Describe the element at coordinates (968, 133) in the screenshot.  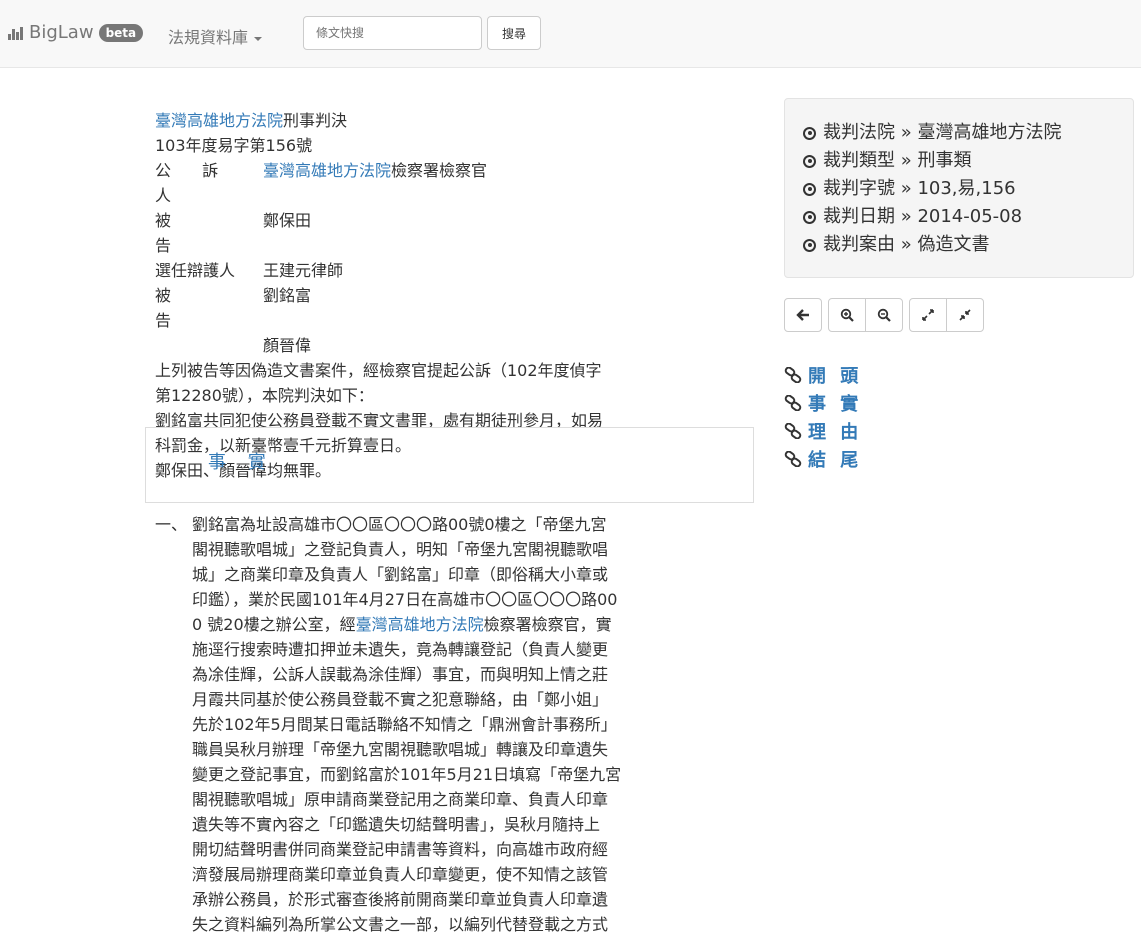
I see `info-court: 裁判法院 » 臺灣高雄地方法院` at that location.